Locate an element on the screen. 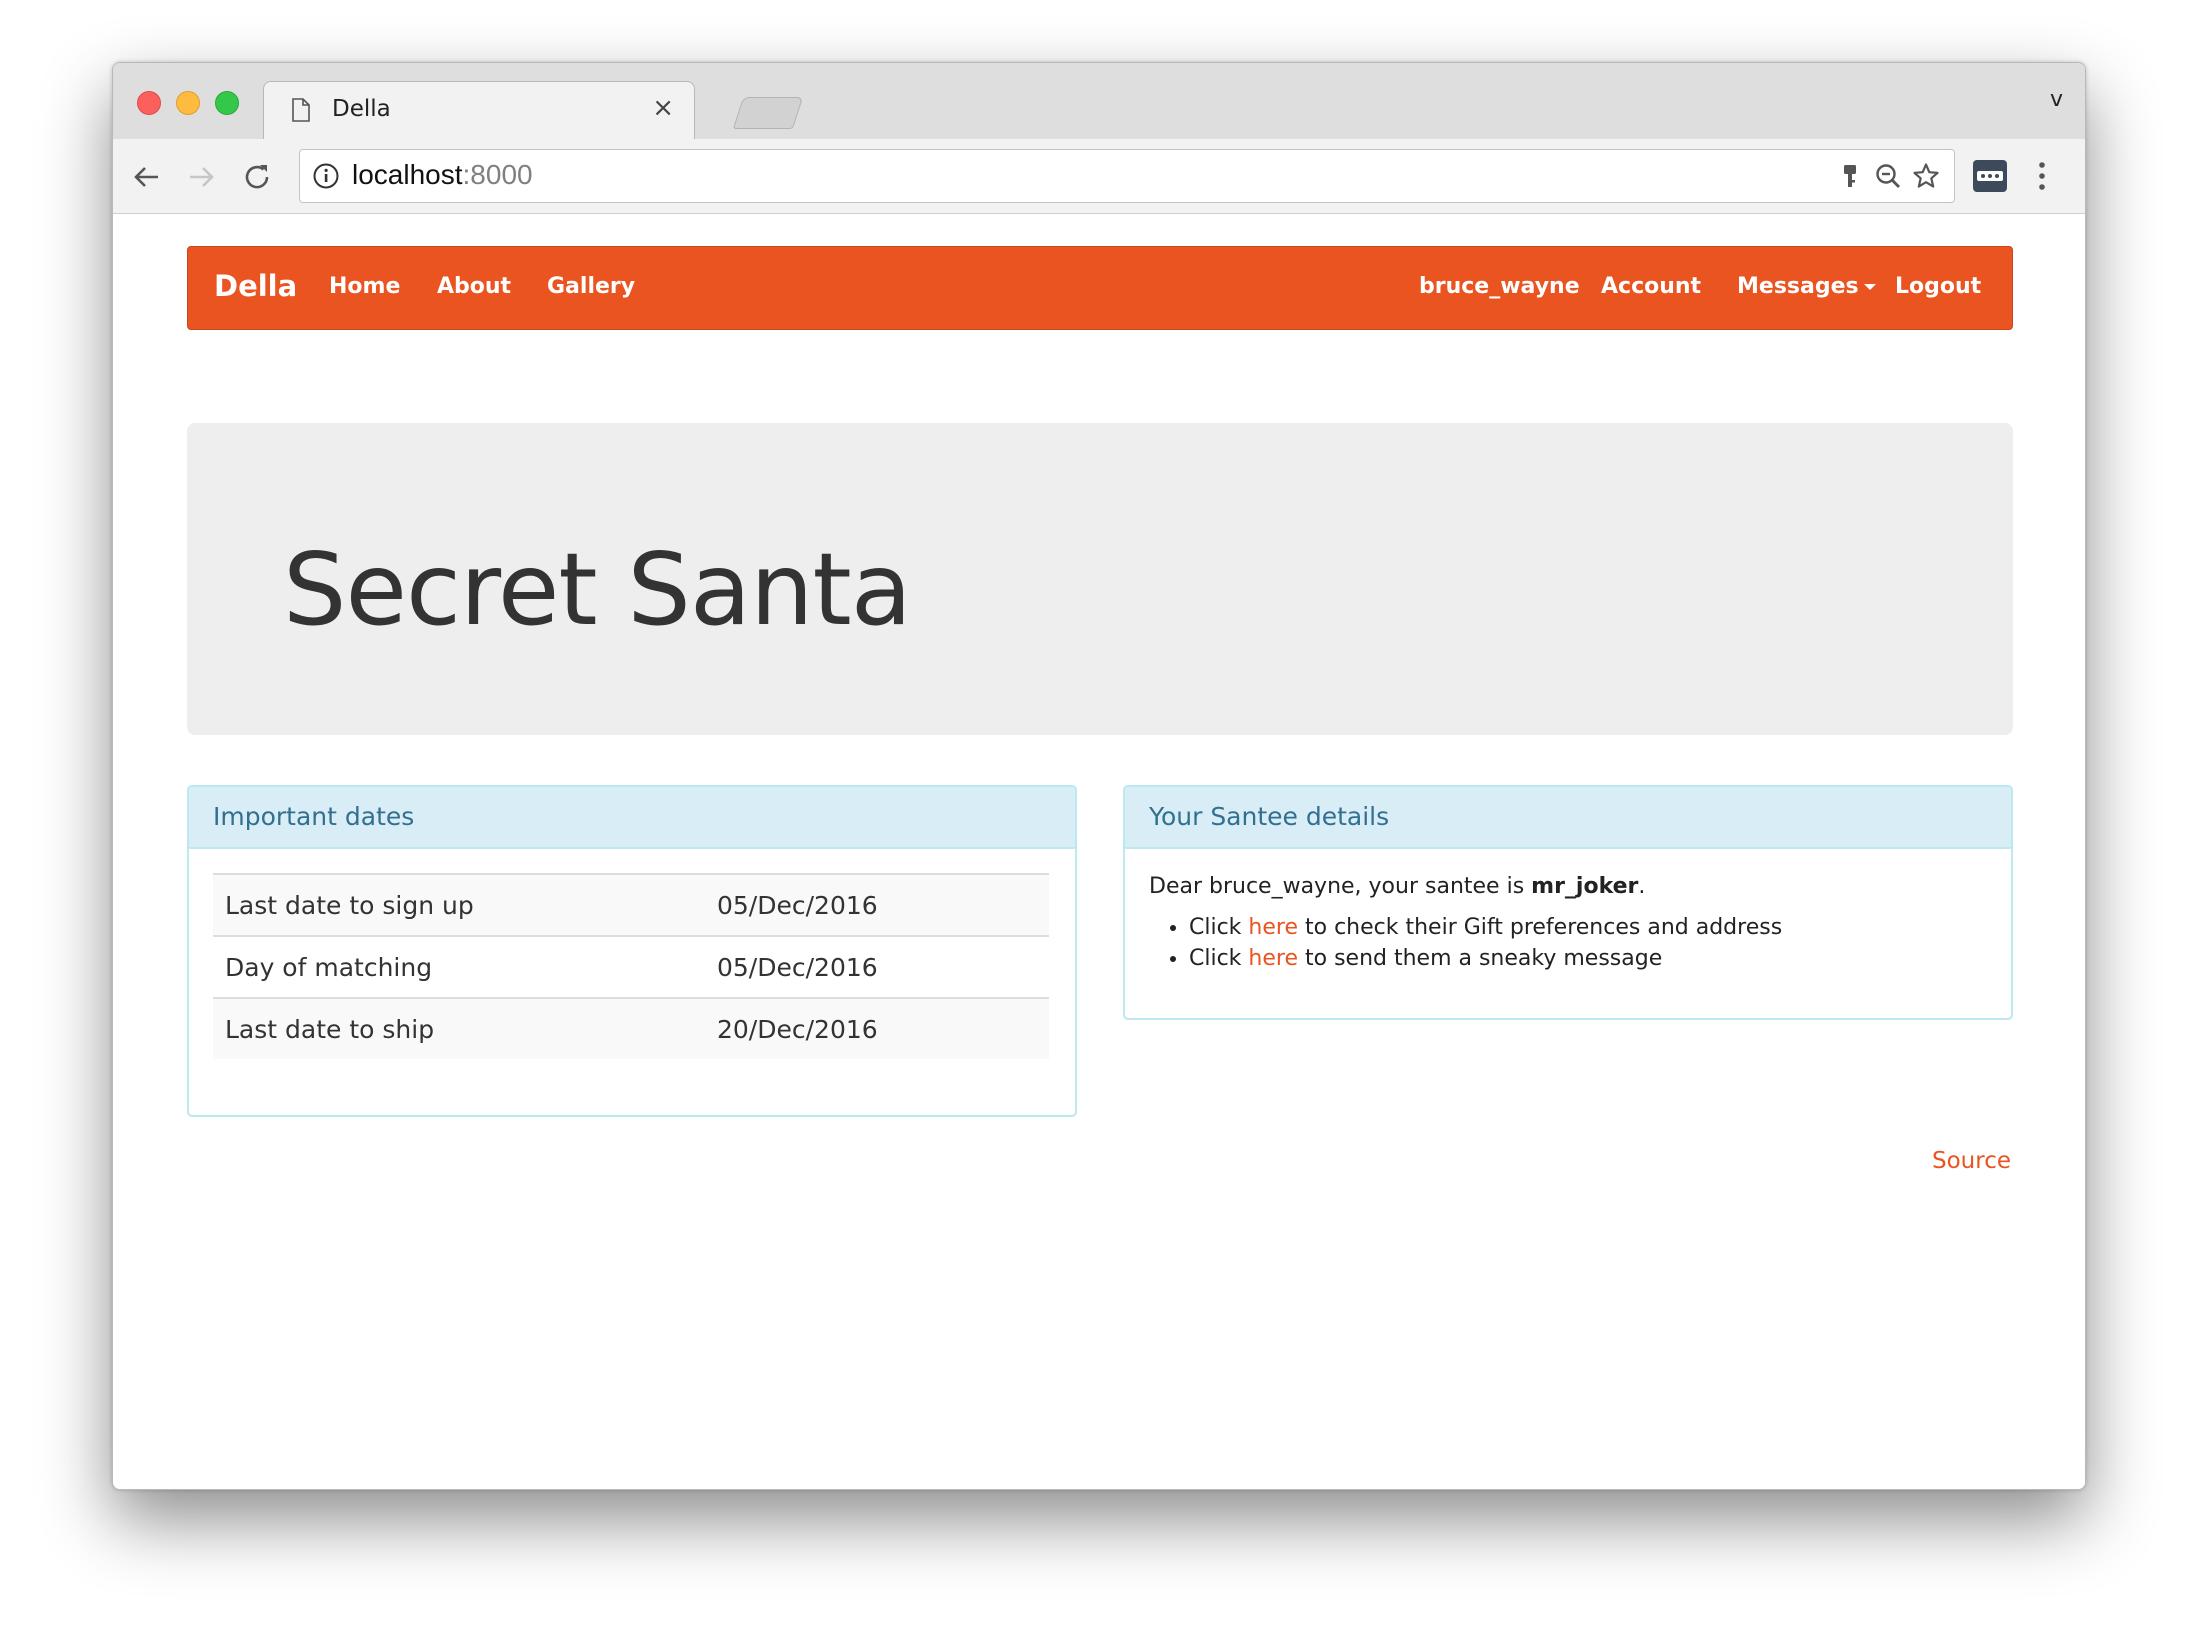 The width and height of the screenshot is (2196, 1650). date-label: Last date to sign up is located at coordinates (459, 904).